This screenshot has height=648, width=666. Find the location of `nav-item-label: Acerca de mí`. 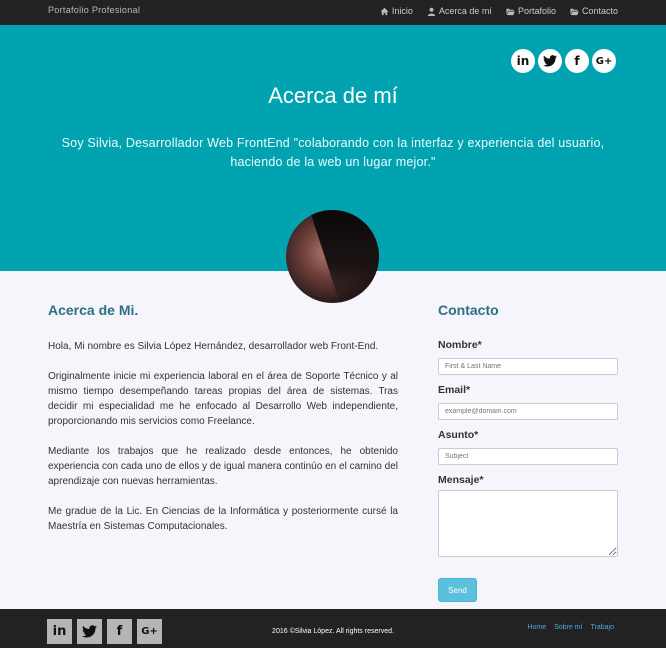

nav-item-label: Acerca de mí is located at coordinates (465, 11).